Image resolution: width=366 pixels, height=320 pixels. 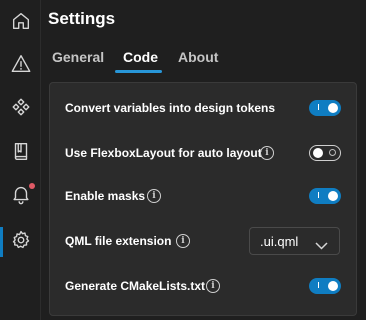 I want to click on nav-rail, so click(x=20, y=160).